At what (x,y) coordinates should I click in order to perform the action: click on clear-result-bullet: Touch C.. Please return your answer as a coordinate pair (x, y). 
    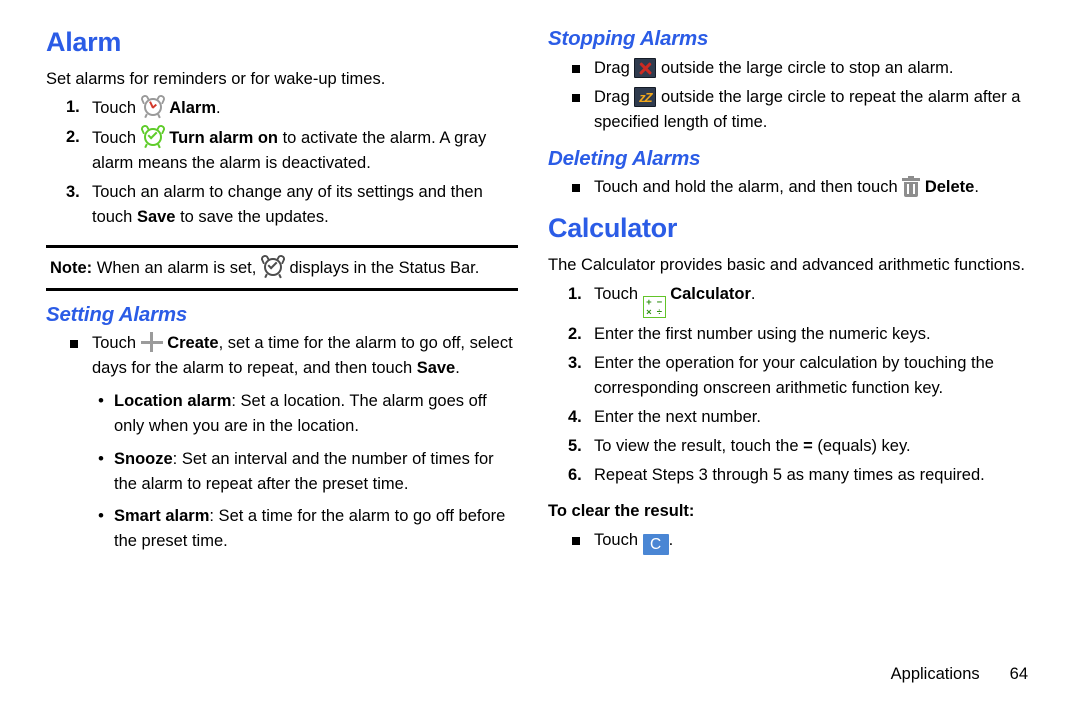
    Looking at the image, I should click on (788, 541).